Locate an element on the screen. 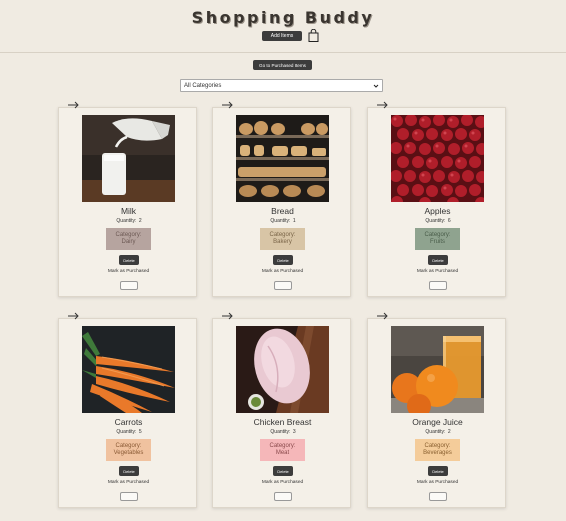  chevron-down-icon is located at coordinates (376, 86).